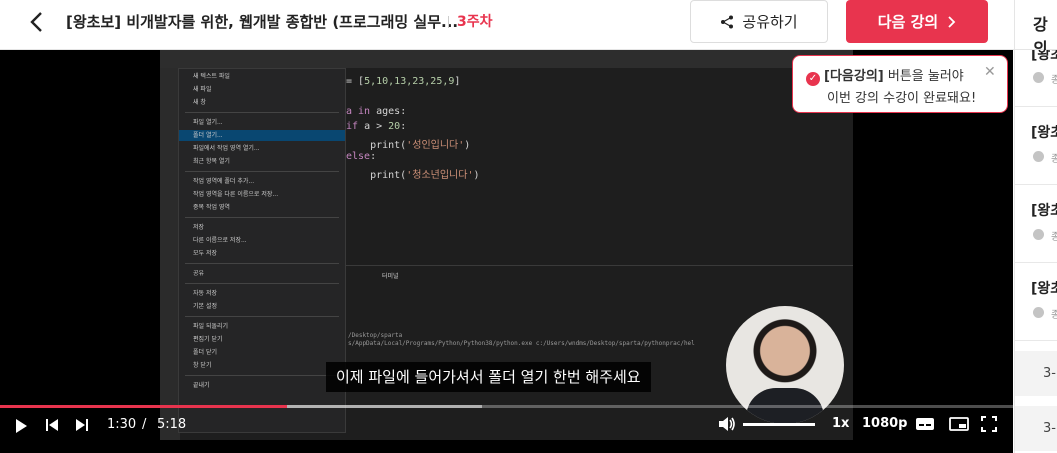 Image resolution: width=1057 pixels, height=453 pixels. I want to click on lesson-list-panel: [왕초 종 [왕초 종 [왕초 종 [왕초 종 3- 3-, so click(1035, 251).